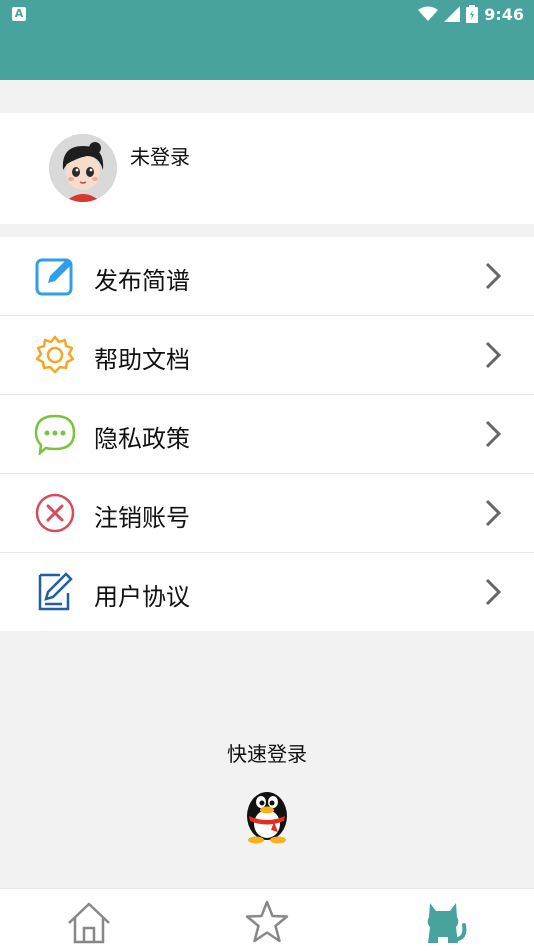 The height and width of the screenshot is (951, 534). What do you see at coordinates (142, 518) in the screenshot?
I see `menu-item-label: 注销账号` at bounding box center [142, 518].